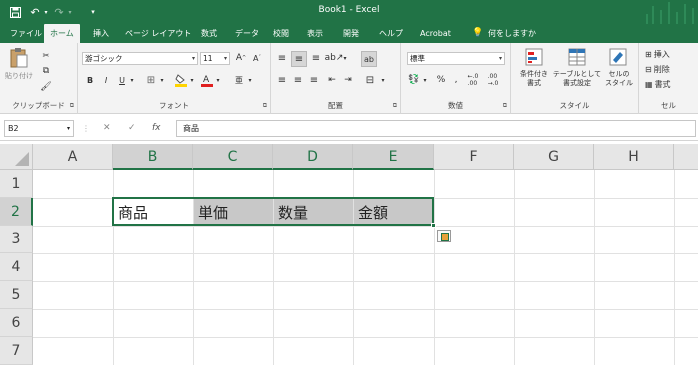 The width and height of the screenshot is (698, 365). Describe the element at coordinates (433, 225) in the screenshot. I see `fill-handle` at that location.